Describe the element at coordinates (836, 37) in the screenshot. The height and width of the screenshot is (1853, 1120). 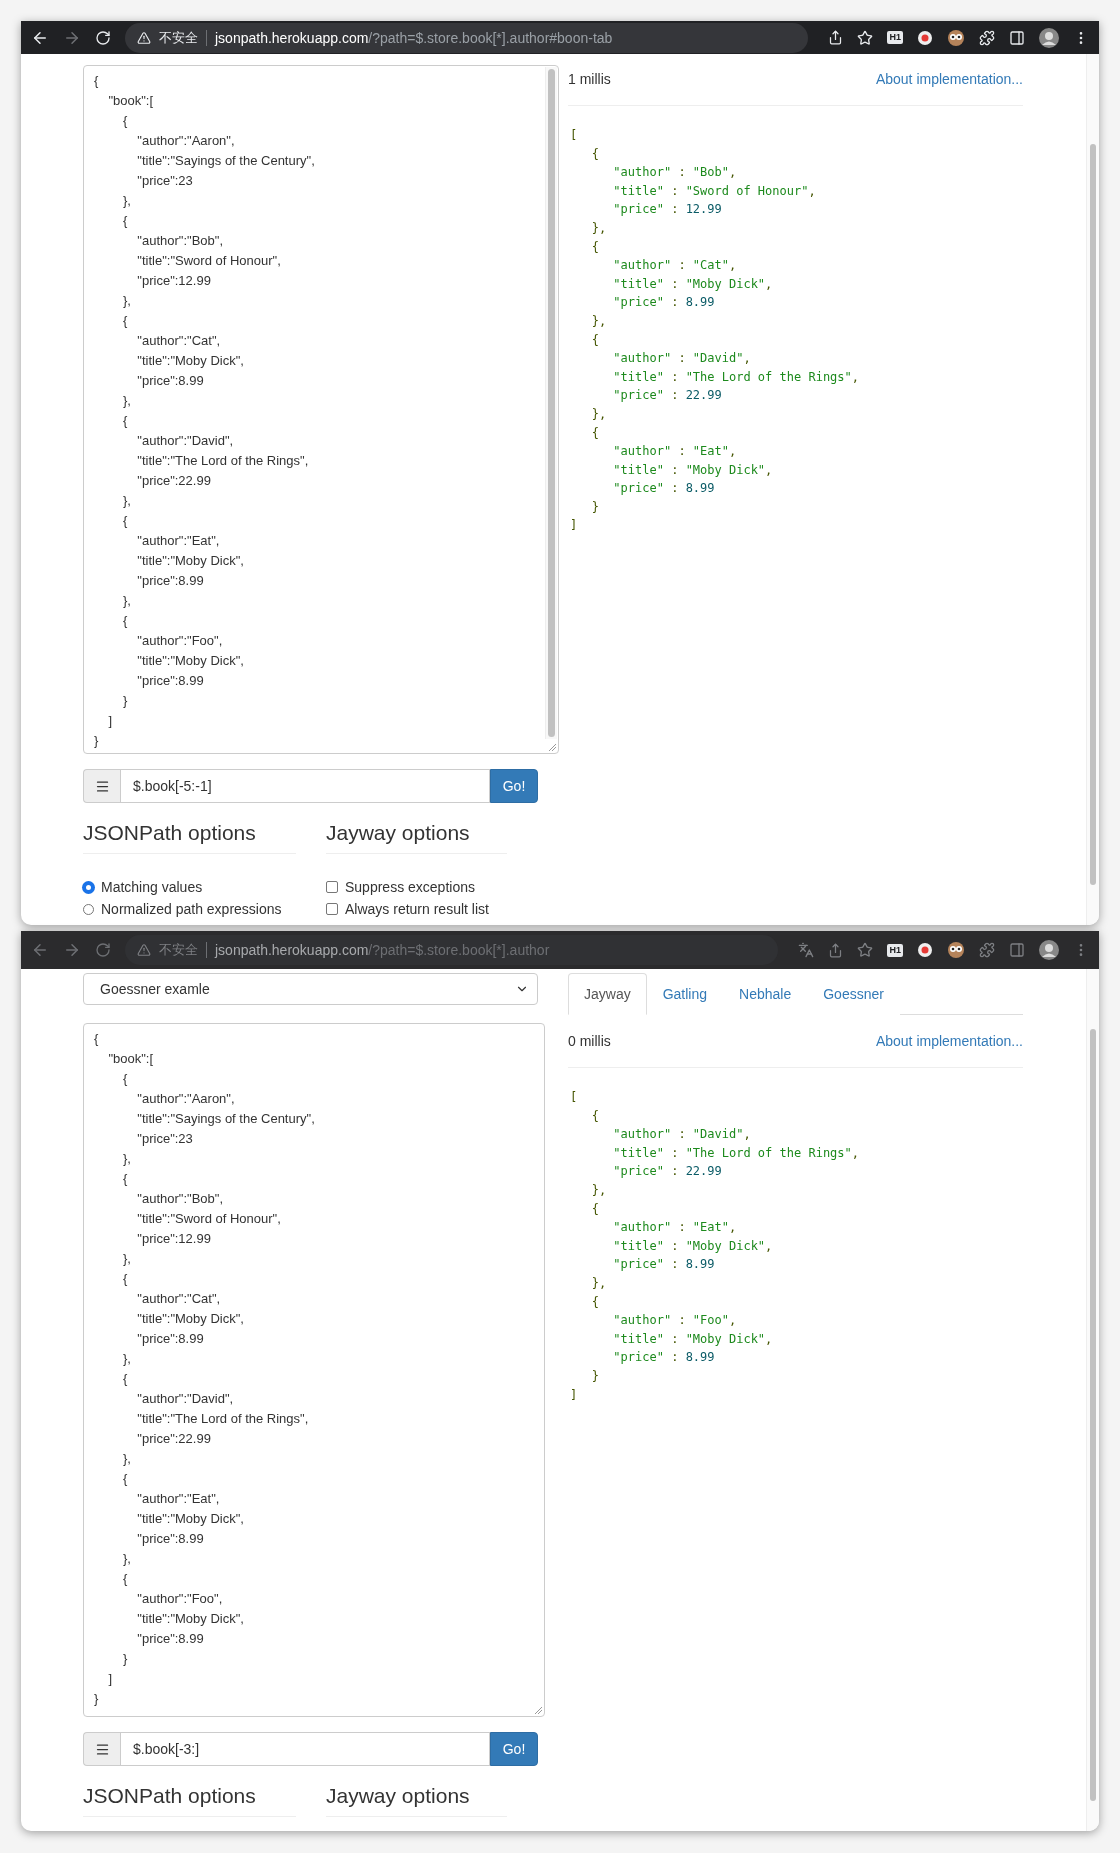
I see `share-icon` at that location.